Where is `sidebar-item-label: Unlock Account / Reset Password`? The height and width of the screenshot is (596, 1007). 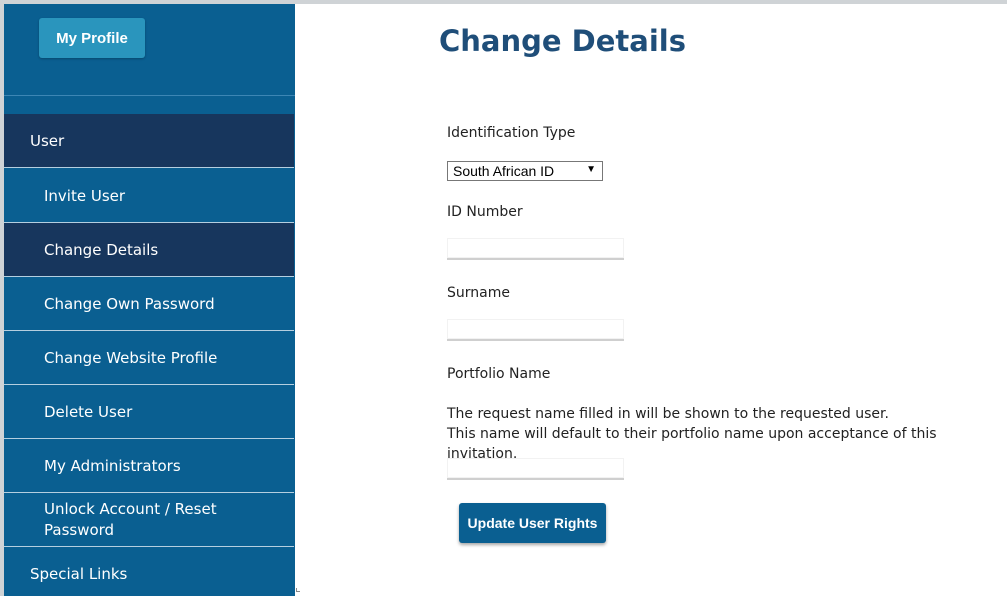
sidebar-item-label: Unlock Account / Reset Password is located at coordinates (130, 520).